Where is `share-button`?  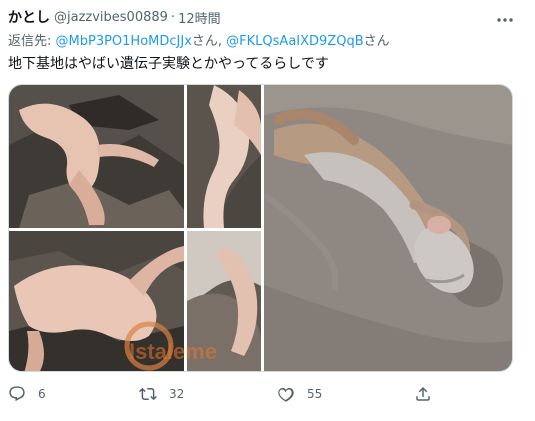
share-button is located at coordinates (423, 394).